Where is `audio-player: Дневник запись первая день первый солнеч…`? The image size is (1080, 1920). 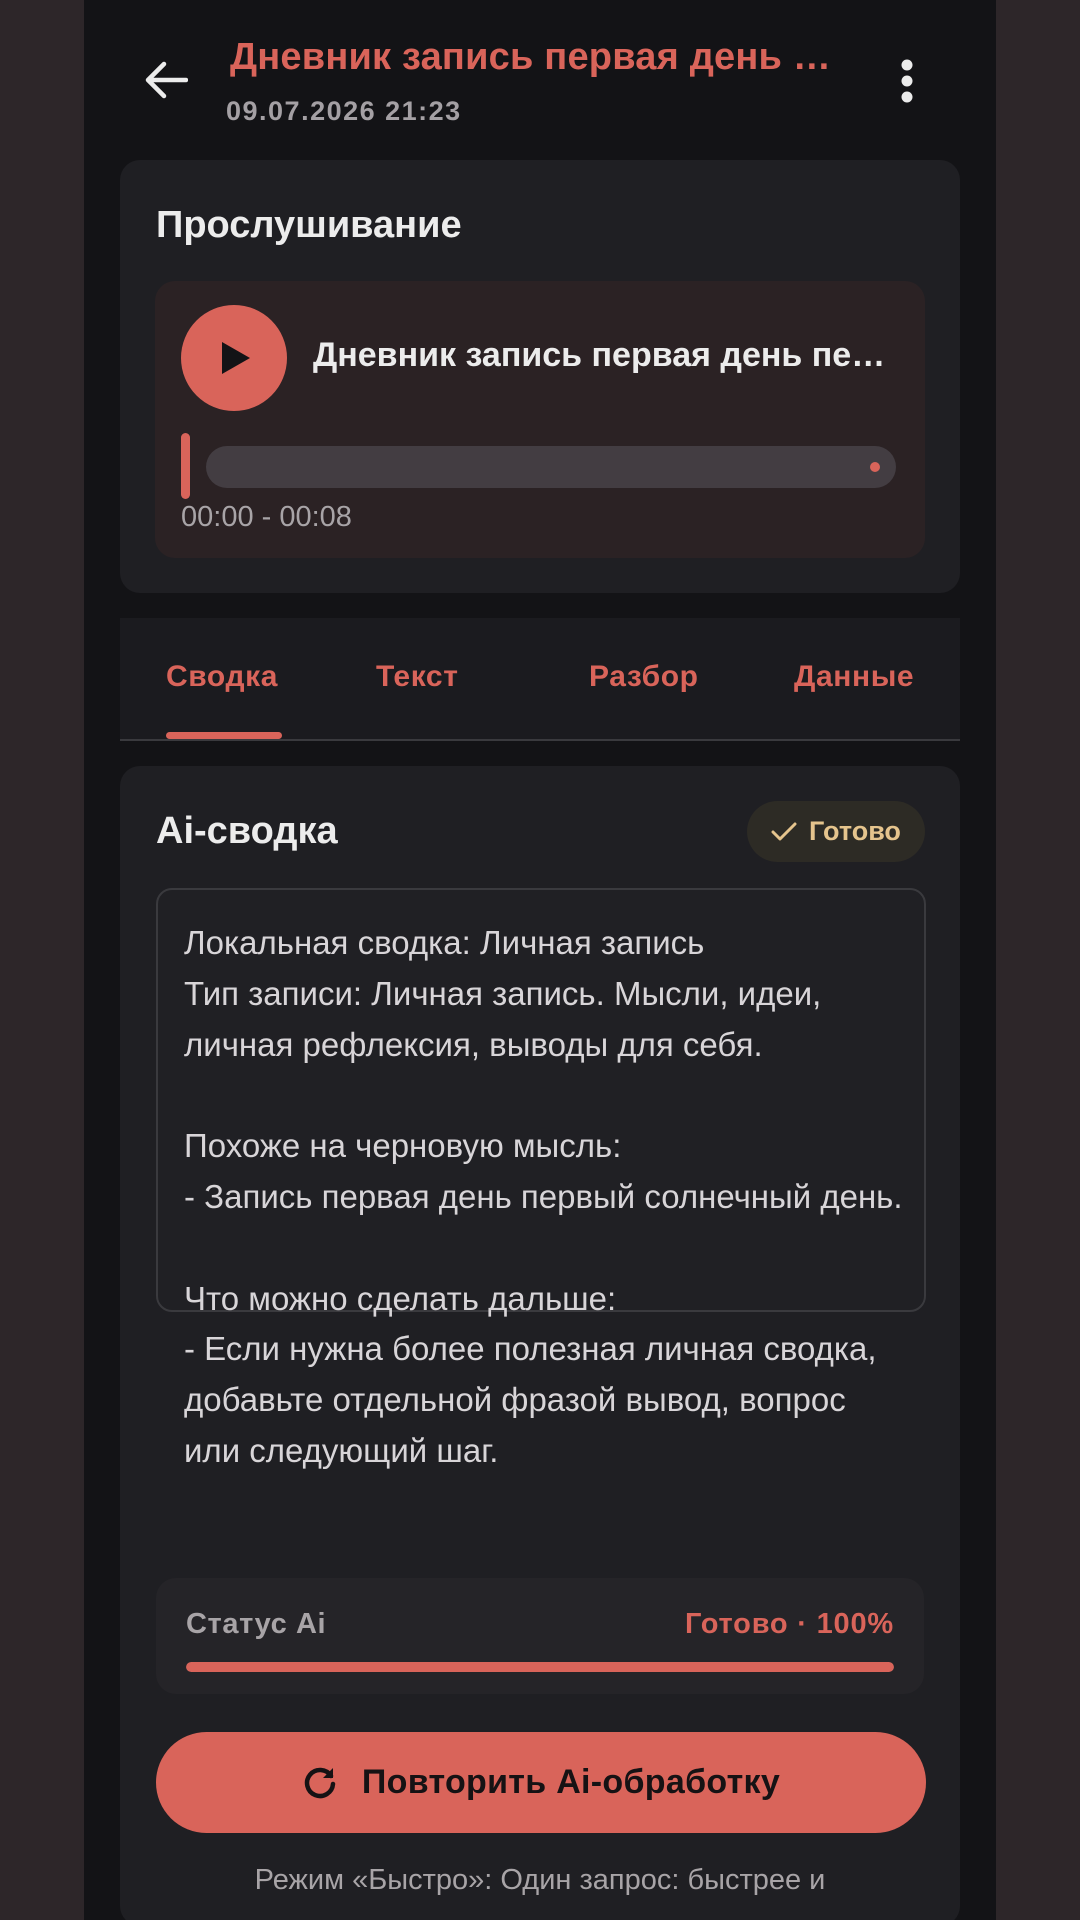 audio-player: Дневник запись первая день первый солнеч… is located at coordinates (540, 419).